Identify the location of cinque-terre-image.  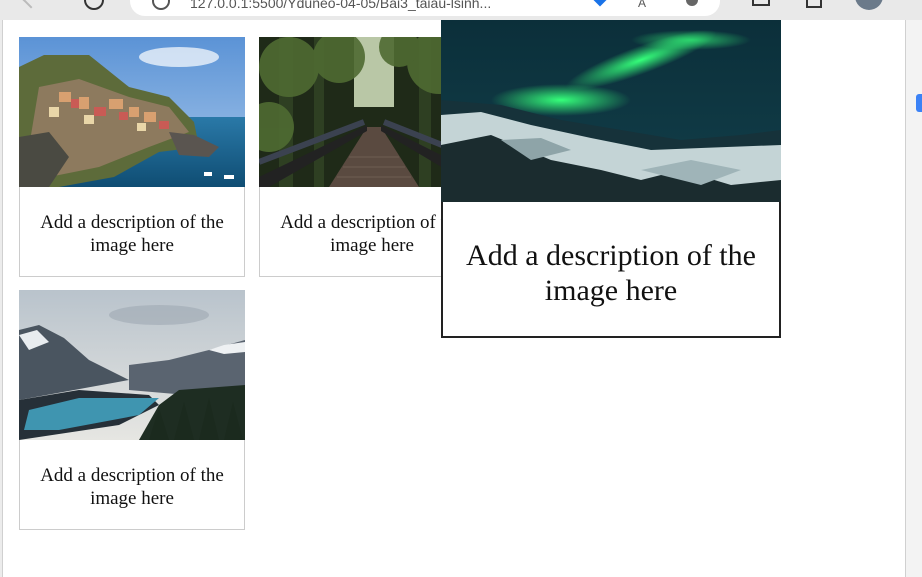
(132, 112).